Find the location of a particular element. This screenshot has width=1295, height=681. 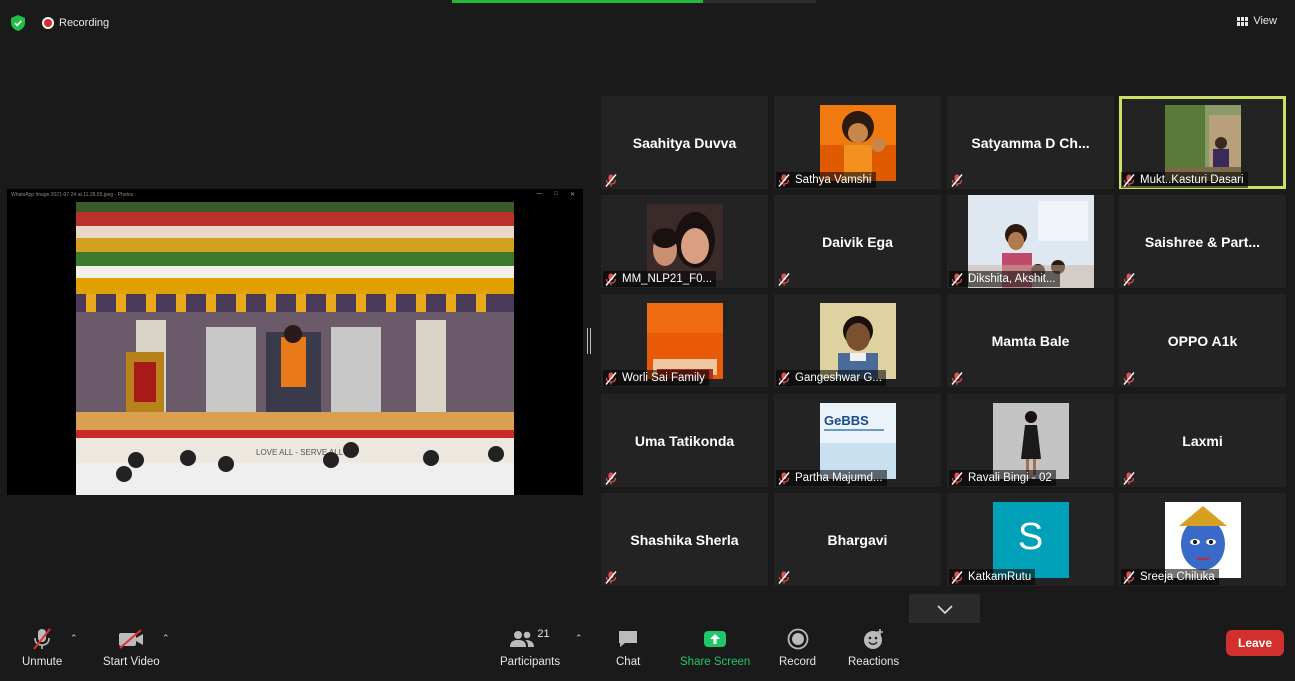

chevron-down-icon is located at coordinates (944, 609).